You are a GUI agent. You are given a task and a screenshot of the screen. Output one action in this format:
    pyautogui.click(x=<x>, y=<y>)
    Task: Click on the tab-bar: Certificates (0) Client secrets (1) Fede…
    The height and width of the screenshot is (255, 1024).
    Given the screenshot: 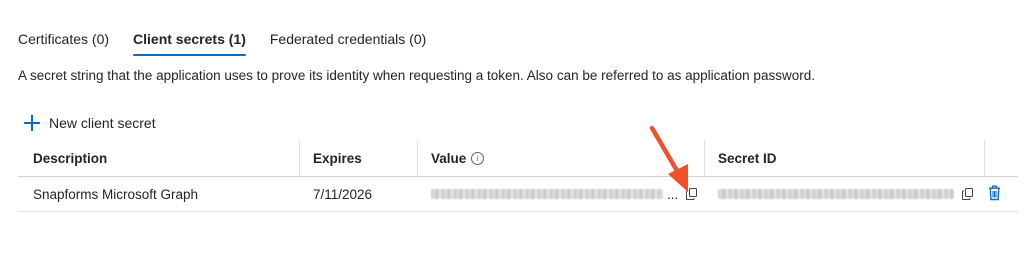 What is the action you would take?
    pyautogui.click(x=234, y=44)
    